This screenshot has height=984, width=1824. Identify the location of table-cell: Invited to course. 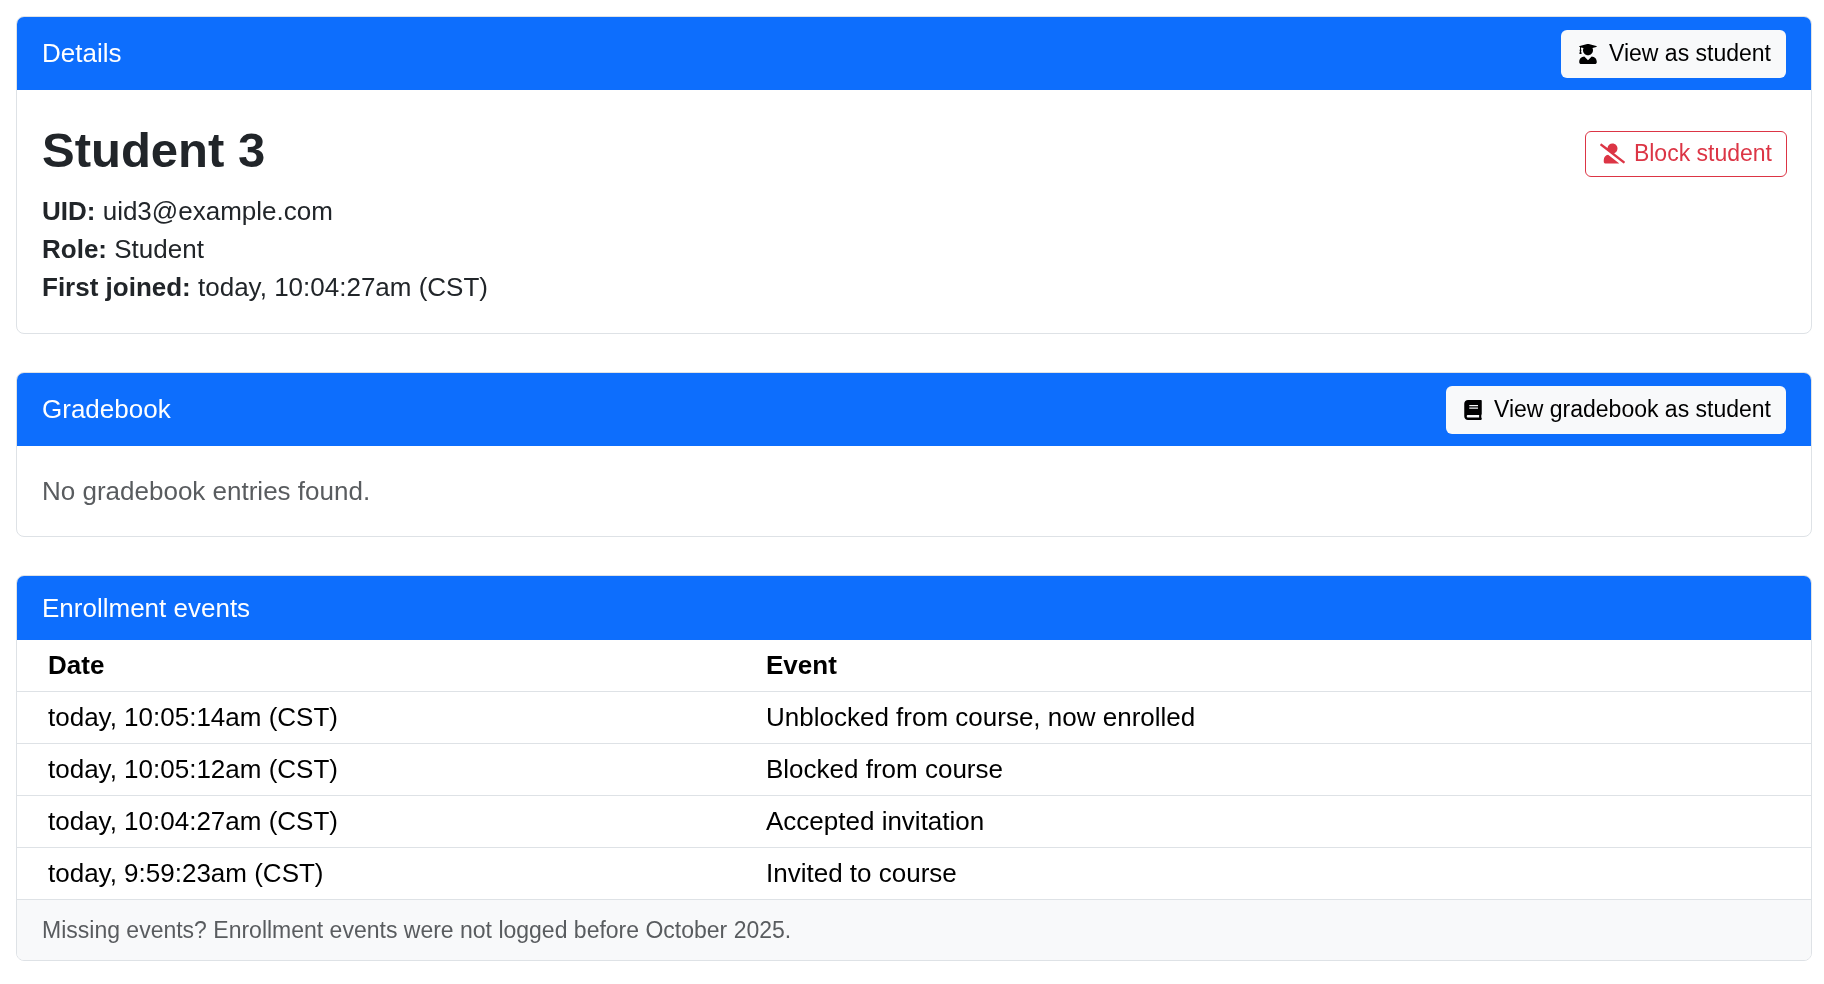
(1284, 873).